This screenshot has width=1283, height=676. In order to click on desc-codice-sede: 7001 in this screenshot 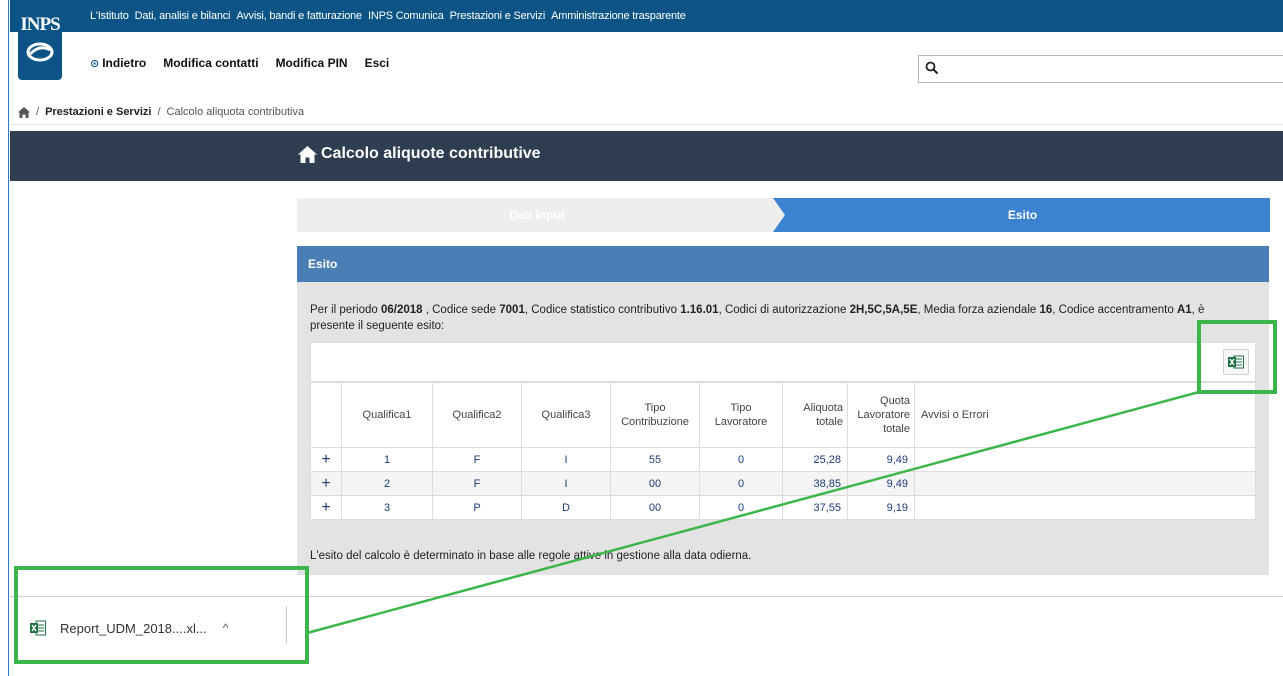, I will do `click(512, 310)`.